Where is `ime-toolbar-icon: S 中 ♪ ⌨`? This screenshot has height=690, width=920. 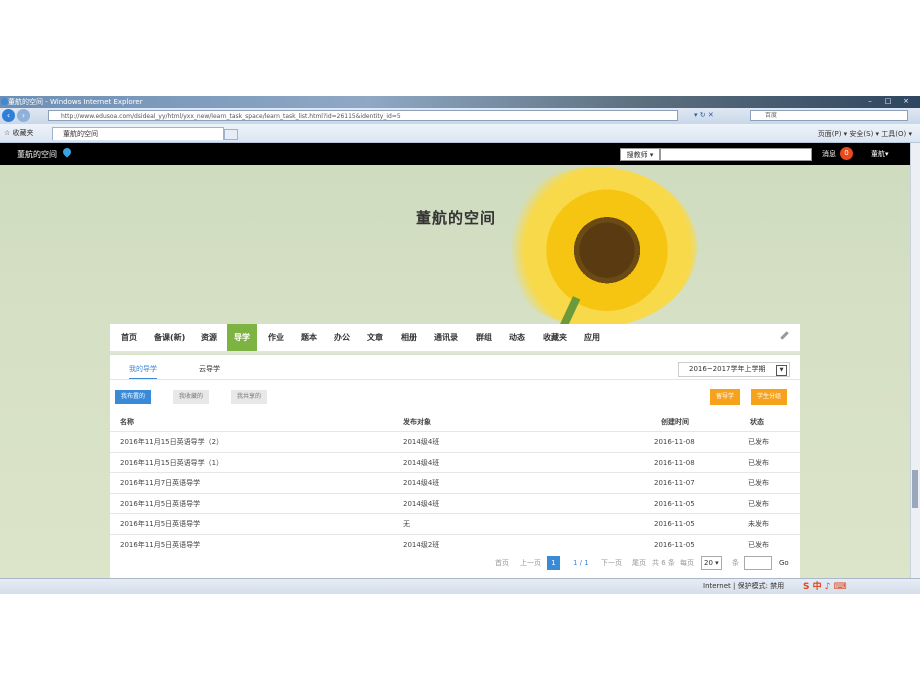 ime-toolbar-icon: S 中 ♪ ⌨ is located at coordinates (825, 587).